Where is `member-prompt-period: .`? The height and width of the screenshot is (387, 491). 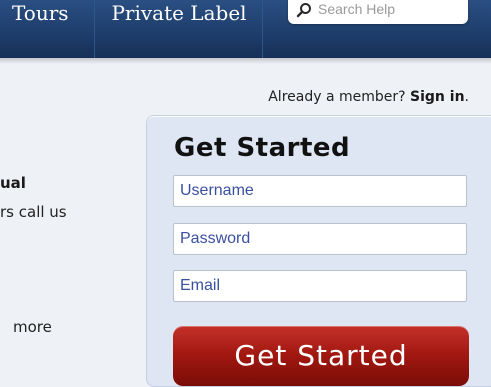
member-prompt-period: . is located at coordinates (466, 97).